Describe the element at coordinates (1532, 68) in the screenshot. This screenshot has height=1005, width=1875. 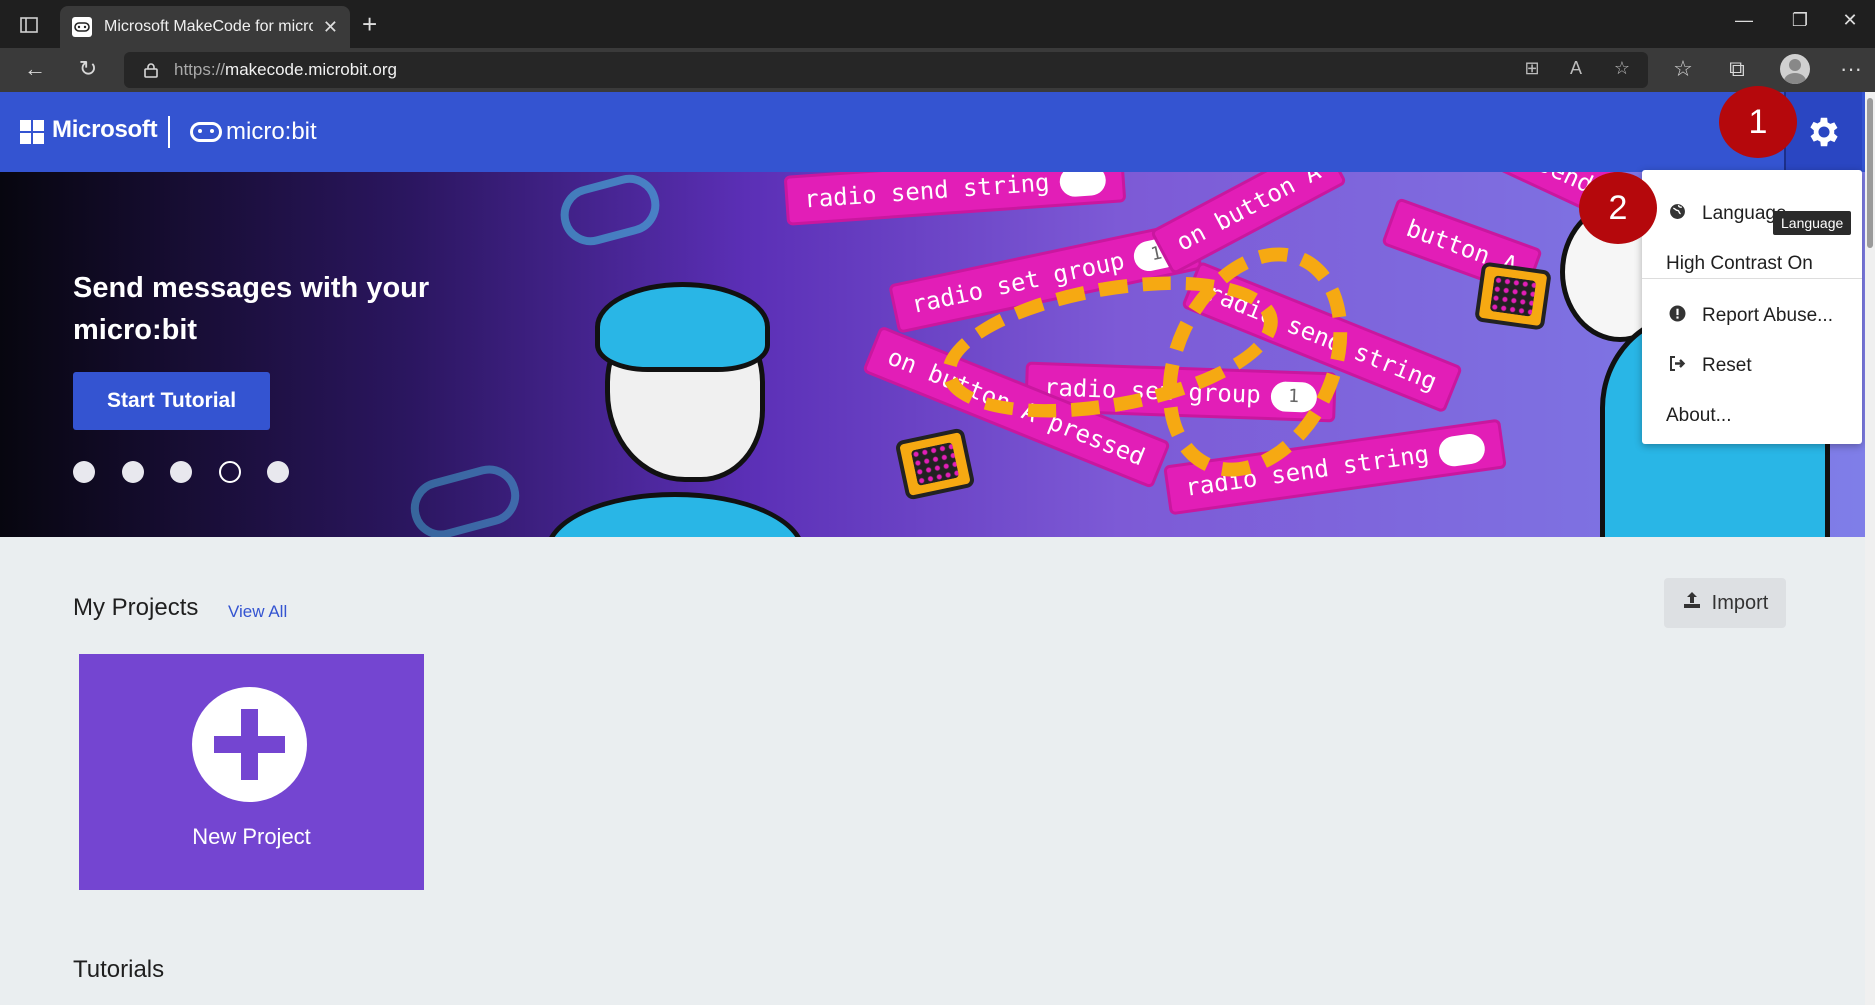
I see `app-available-icon: ⊞` at that location.